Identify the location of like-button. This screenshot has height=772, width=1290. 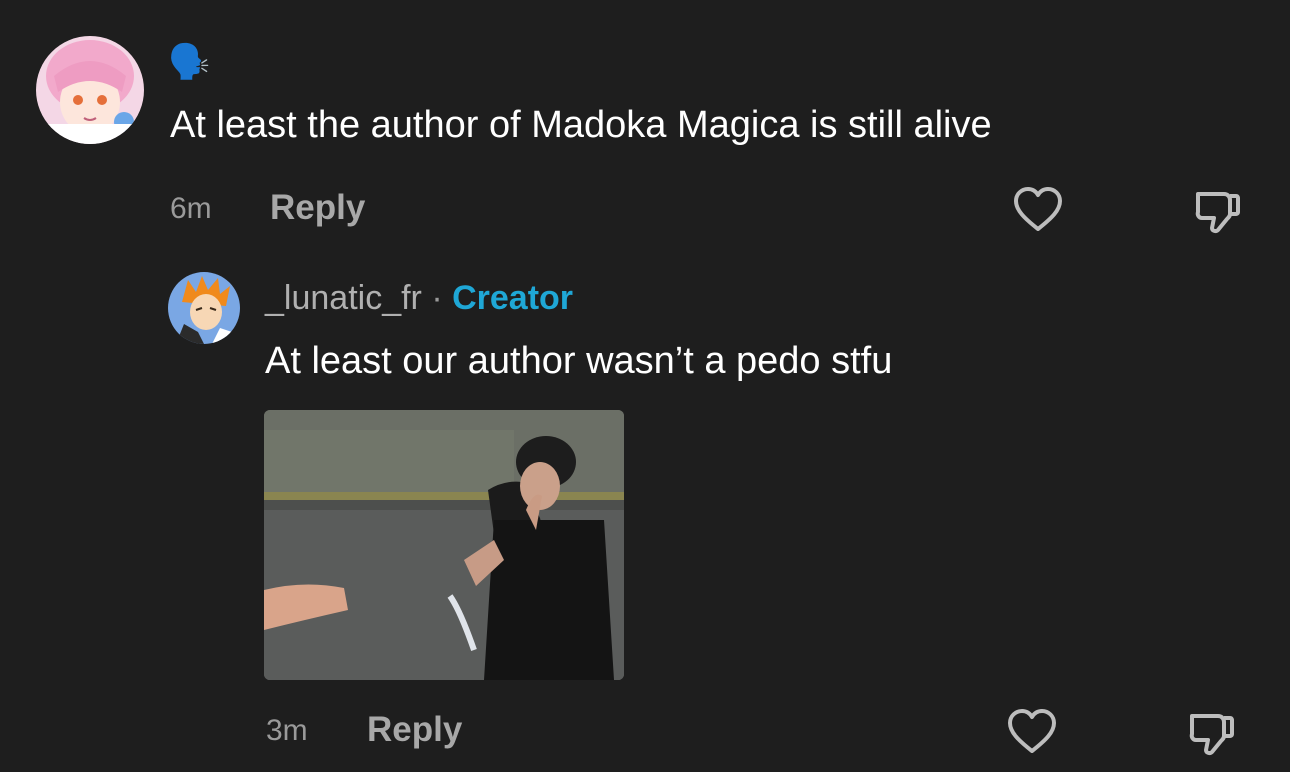
(1038, 210).